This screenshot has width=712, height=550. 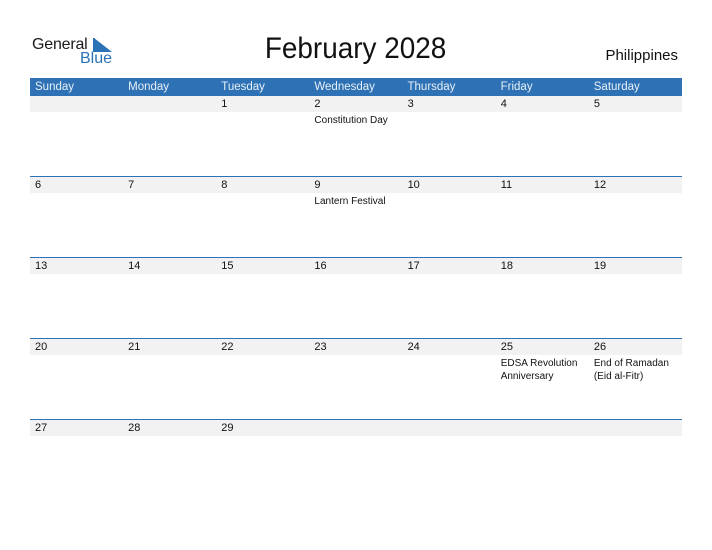 What do you see at coordinates (243, 87) in the screenshot?
I see `weekday-tuesday: Tuesday` at bounding box center [243, 87].